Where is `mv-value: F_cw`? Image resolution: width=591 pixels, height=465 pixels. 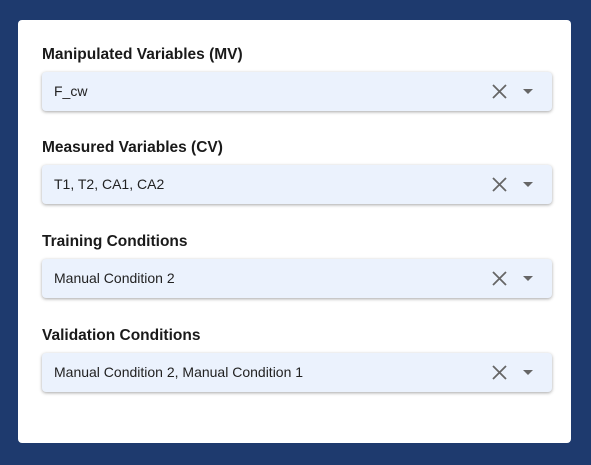
mv-value: F_cw is located at coordinates (71, 91).